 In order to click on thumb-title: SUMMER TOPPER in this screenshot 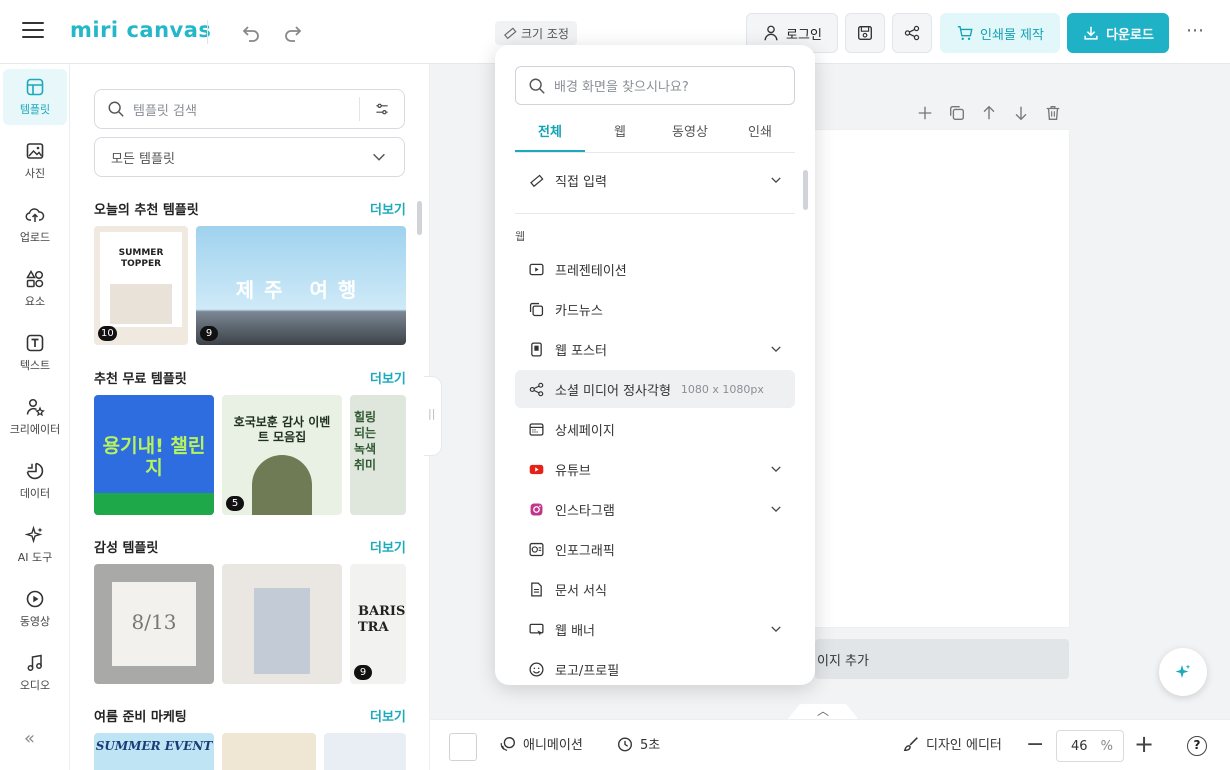, I will do `click(141, 258)`.